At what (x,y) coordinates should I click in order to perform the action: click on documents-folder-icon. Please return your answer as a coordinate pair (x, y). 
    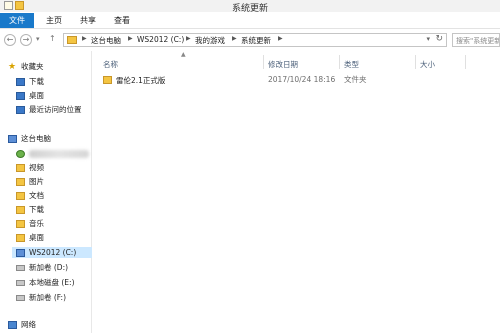
    Looking at the image, I should click on (20, 195).